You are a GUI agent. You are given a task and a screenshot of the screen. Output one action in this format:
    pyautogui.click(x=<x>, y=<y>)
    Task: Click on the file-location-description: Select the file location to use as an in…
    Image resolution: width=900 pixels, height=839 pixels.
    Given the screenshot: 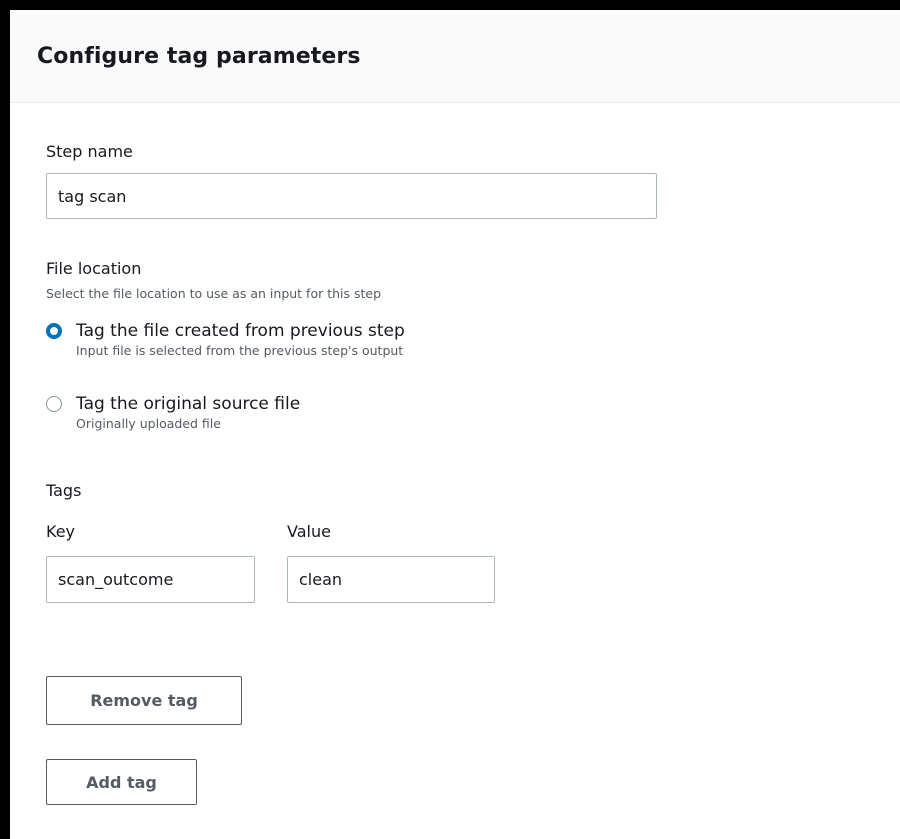 What is the action you would take?
    pyautogui.click(x=214, y=293)
    